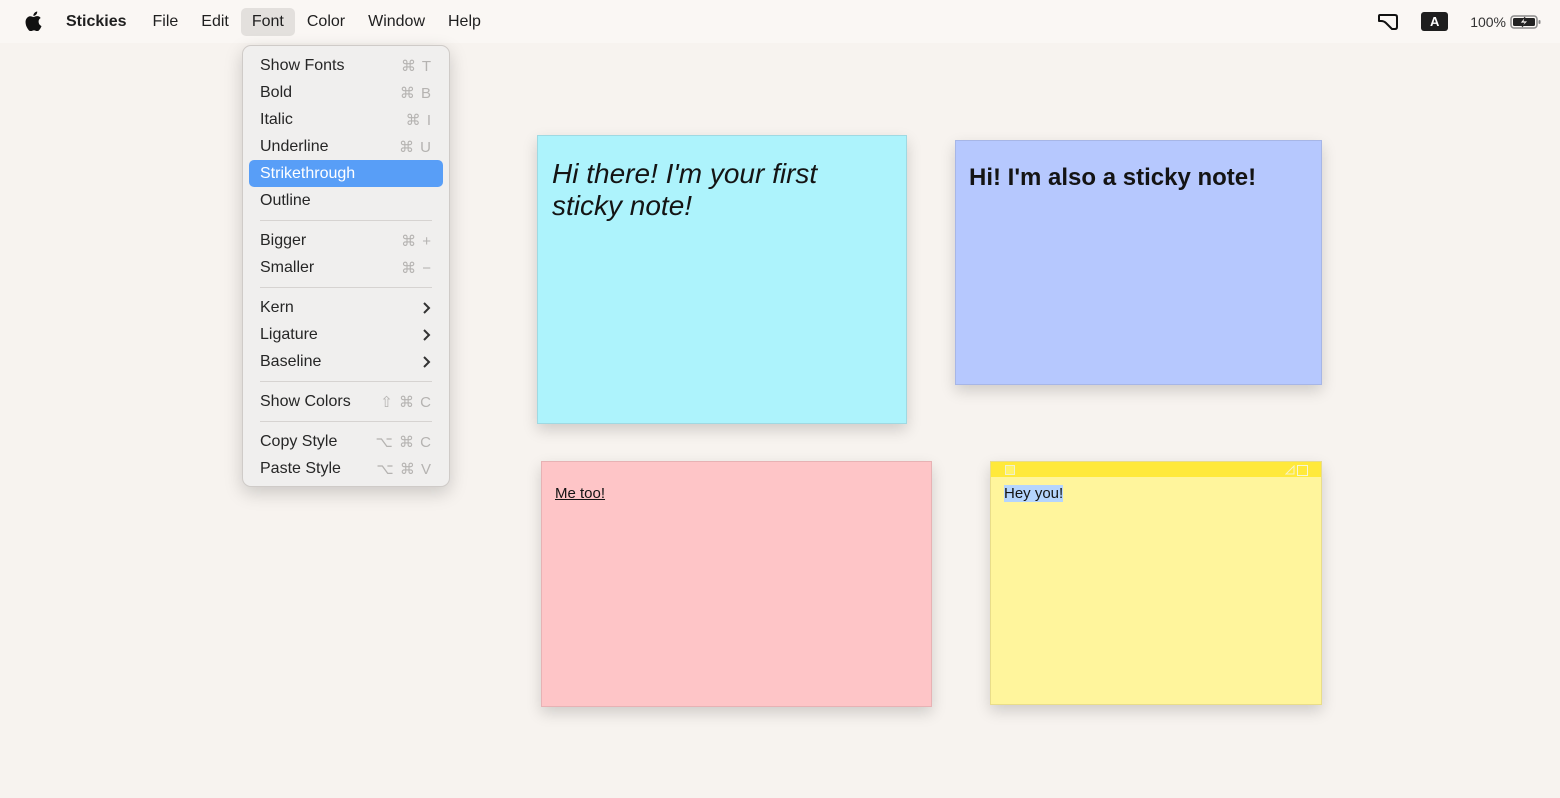  Describe the element at coordinates (326, 22) in the screenshot. I see `menu-color: Color` at that location.